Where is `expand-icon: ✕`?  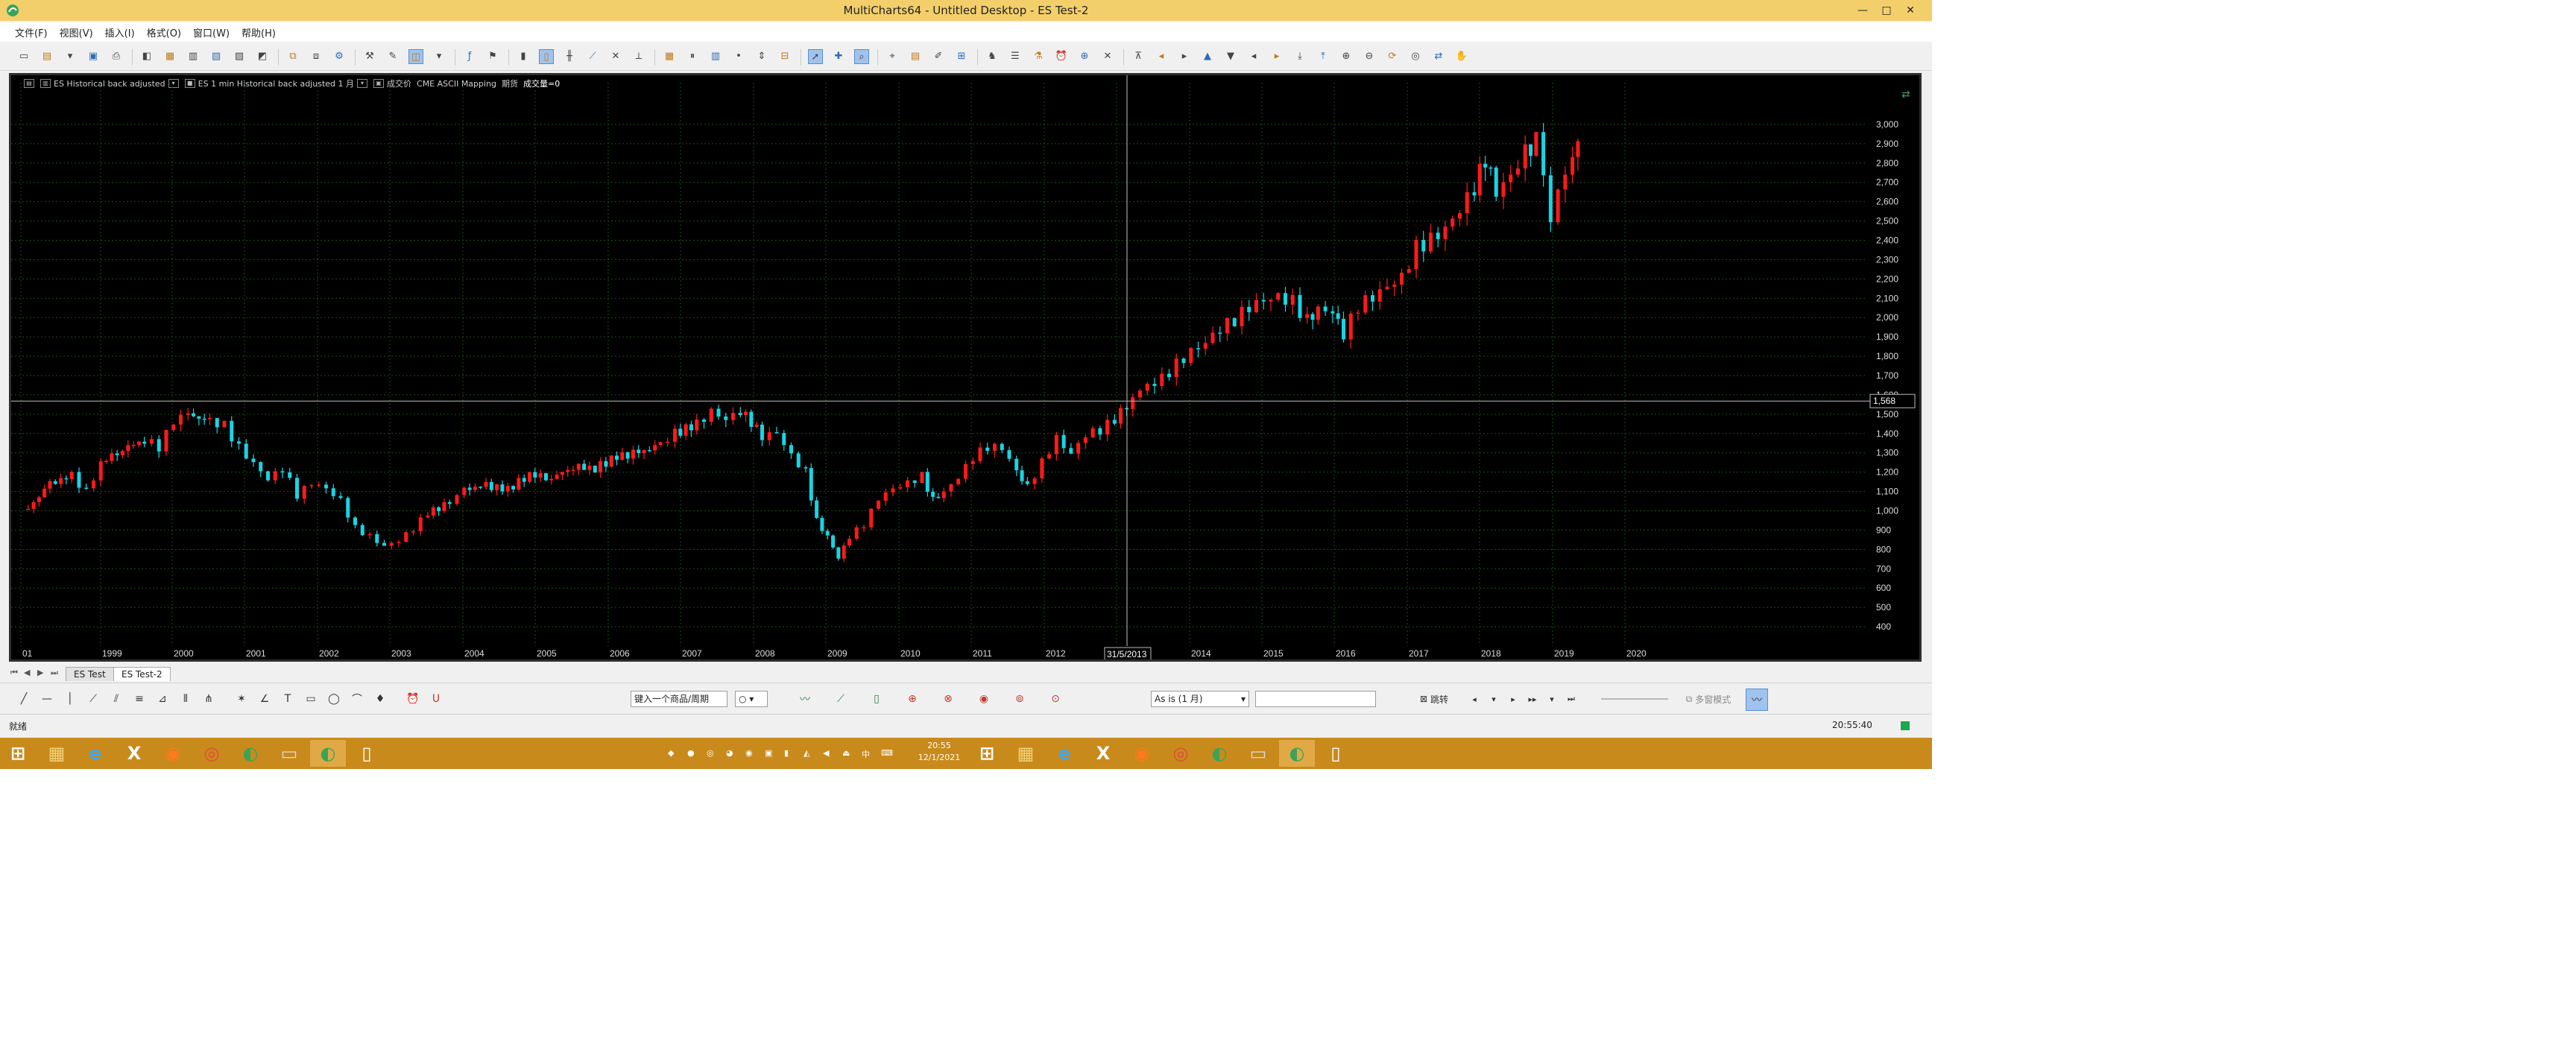
expand-icon: ✕ is located at coordinates (1107, 56).